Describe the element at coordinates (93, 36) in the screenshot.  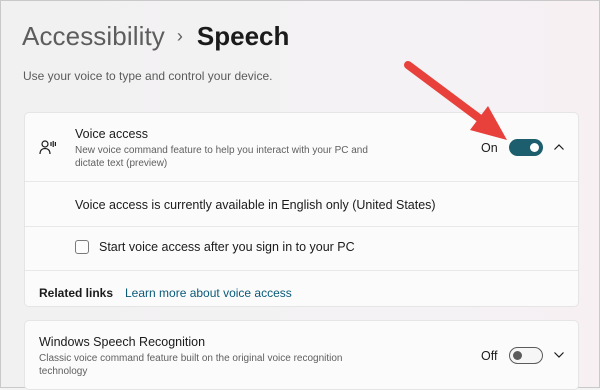
I see `breadcrumb-accessibility: Accessibility` at that location.